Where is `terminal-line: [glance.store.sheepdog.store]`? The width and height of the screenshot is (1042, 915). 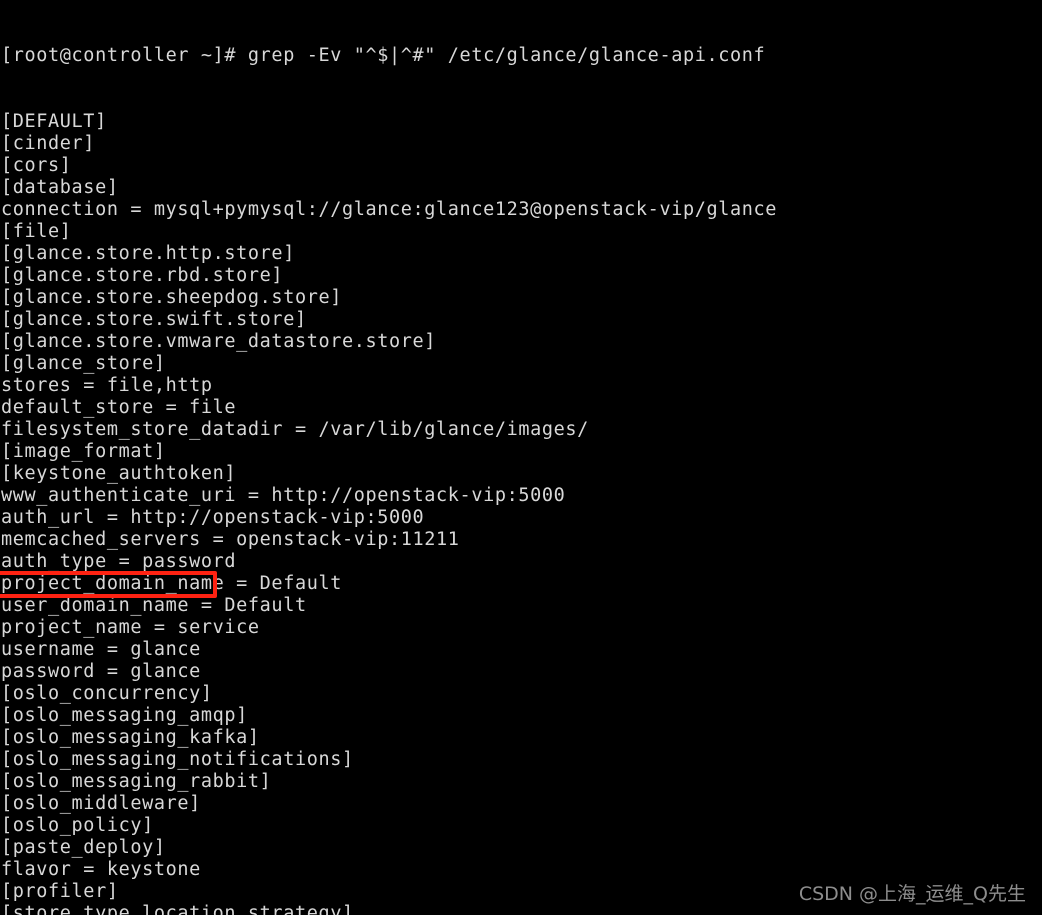 terminal-line: [glance.store.sheepdog.store] is located at coordinates (171, 297).